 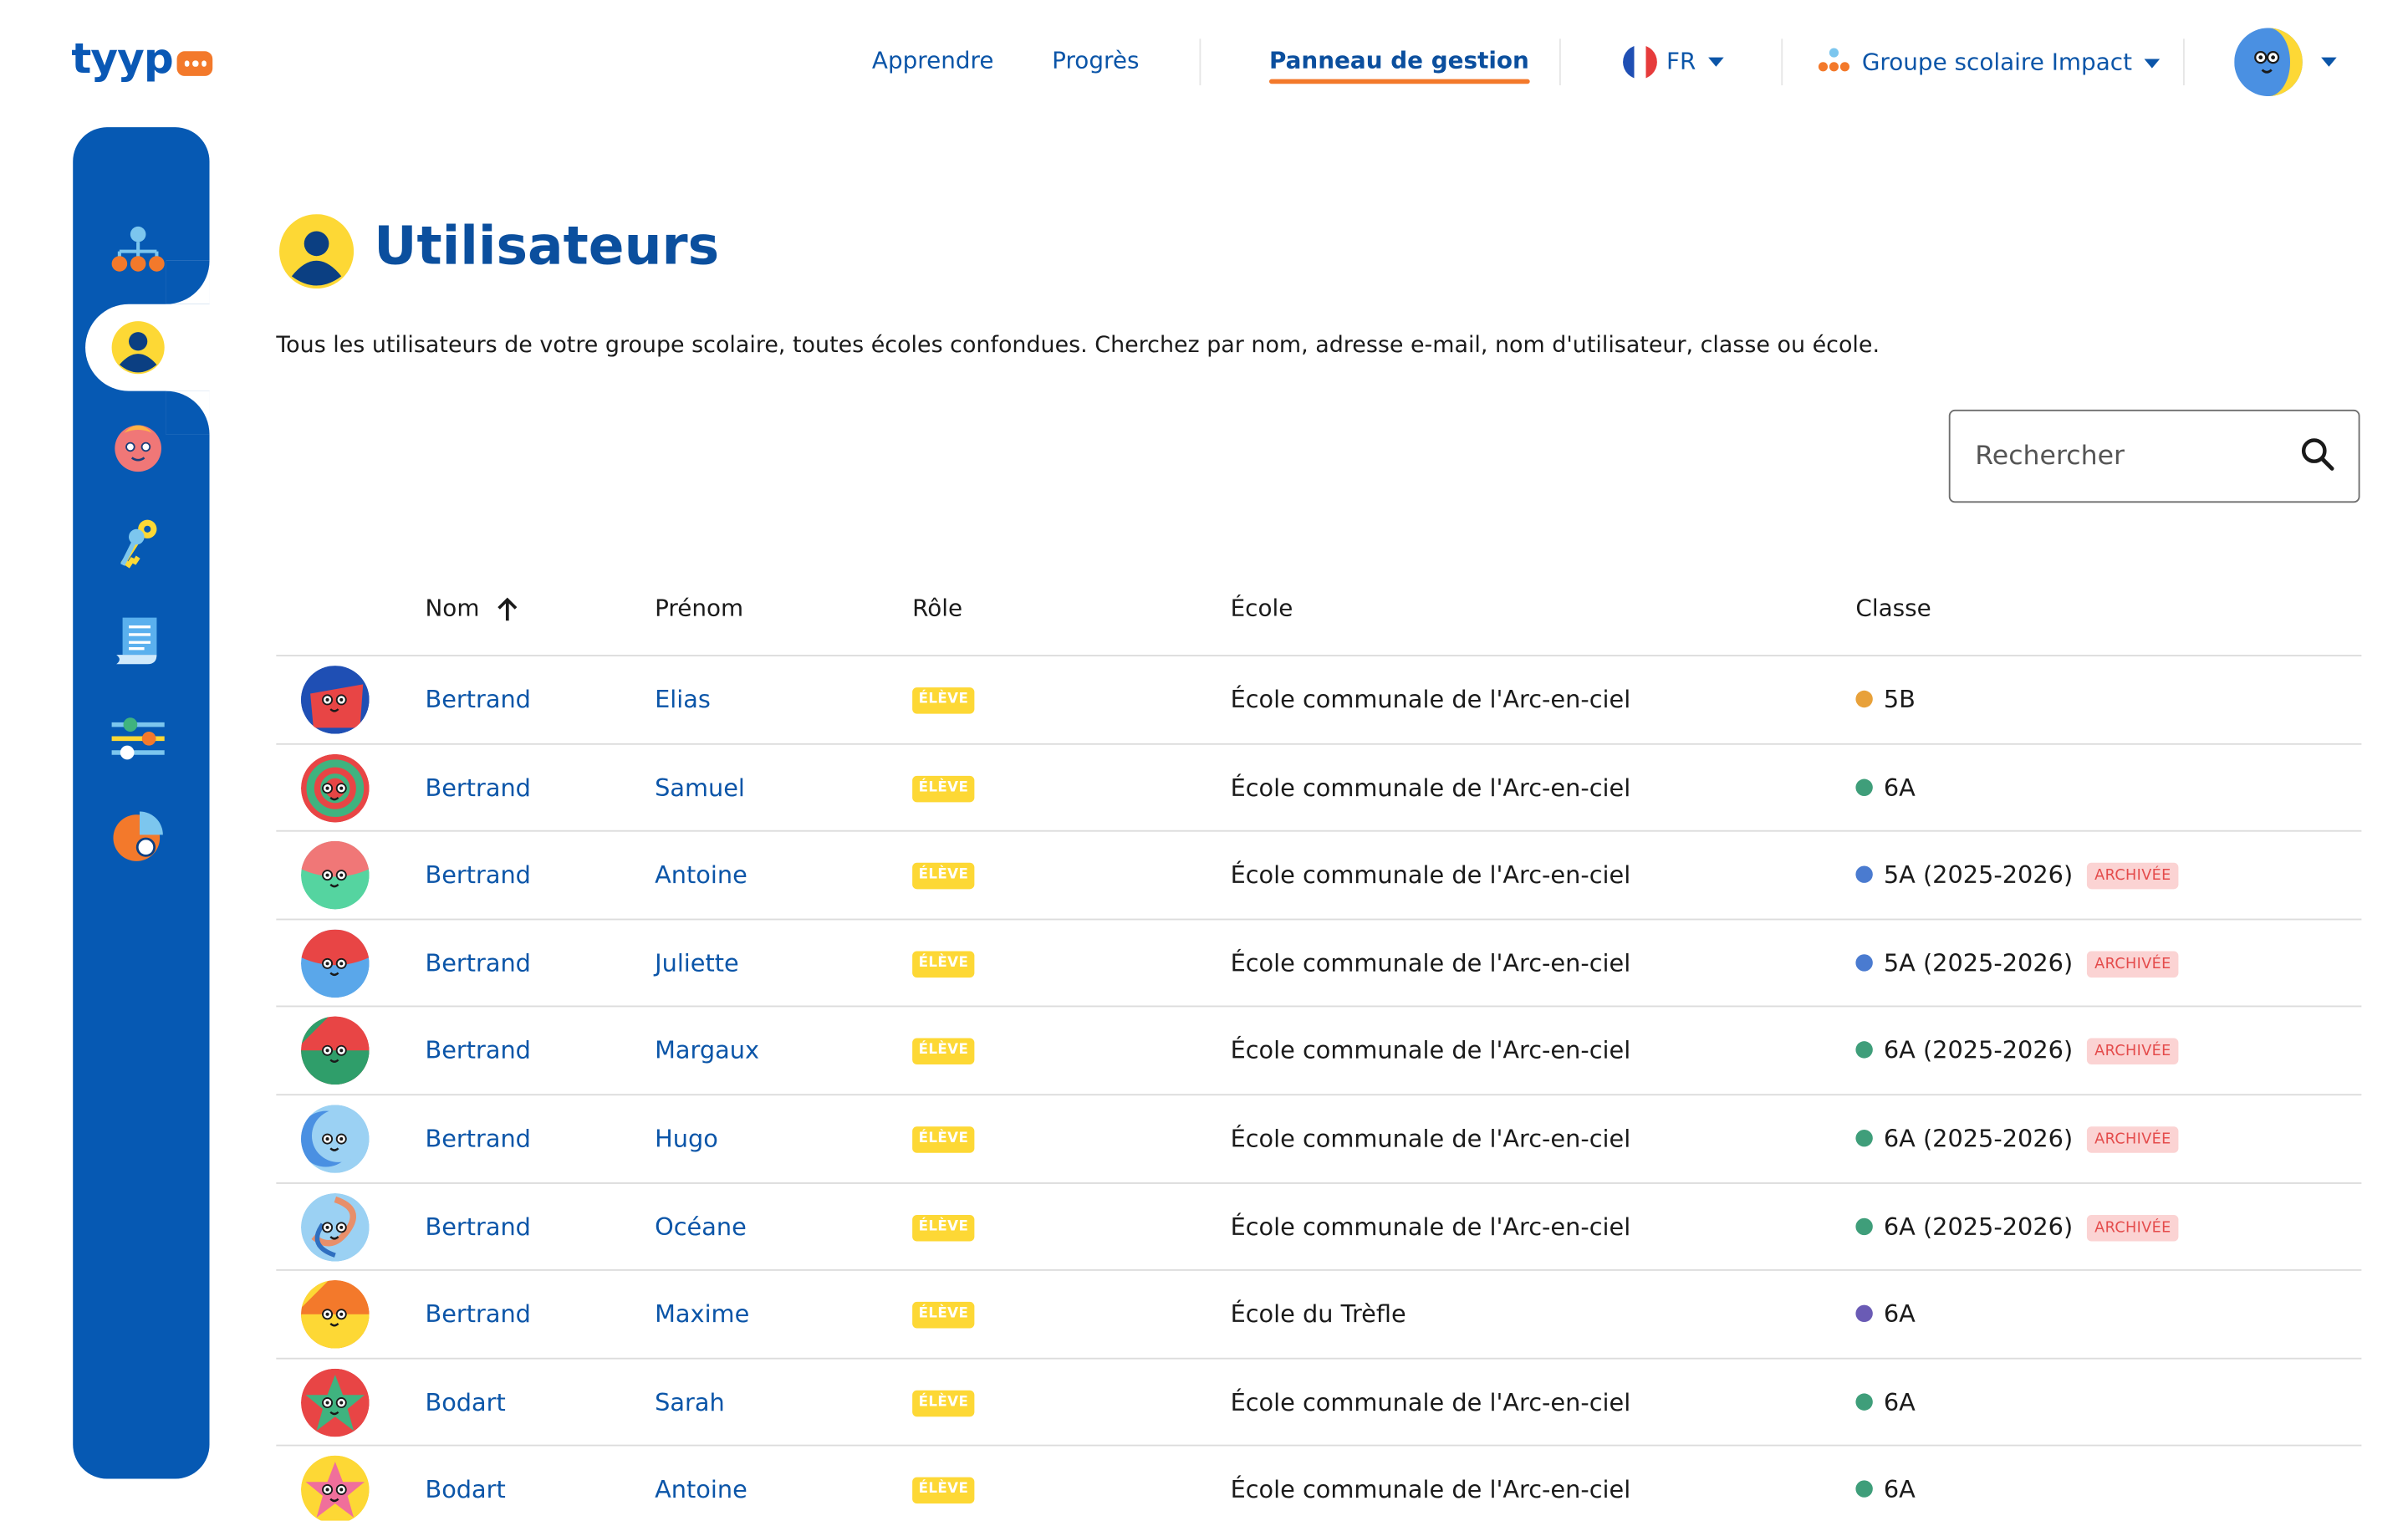 What do you see at coordinates (2017, 963) in the screenshot?
I see `class-cell: 5A (2025-2026) ARCHIVÉE` at bounding box center [2017, 963].